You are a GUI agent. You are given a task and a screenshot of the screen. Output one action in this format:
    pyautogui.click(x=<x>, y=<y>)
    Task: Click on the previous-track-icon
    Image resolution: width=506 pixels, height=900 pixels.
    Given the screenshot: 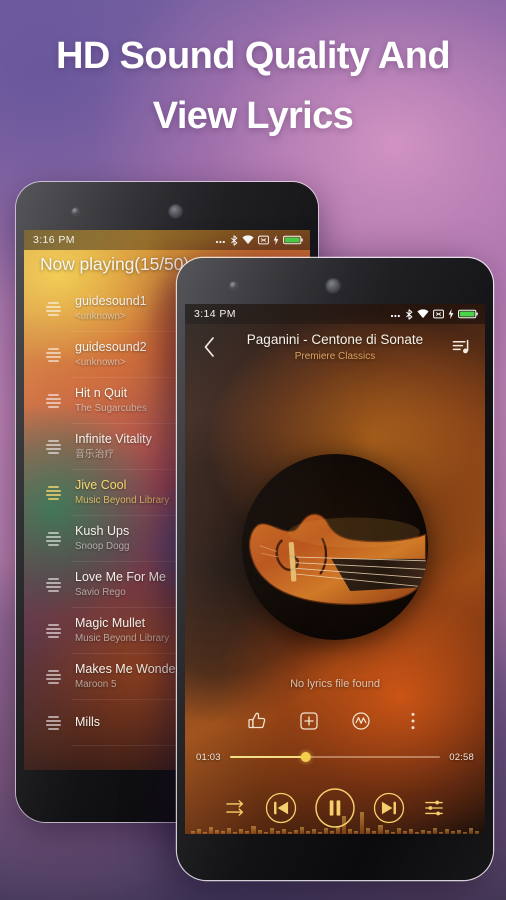 What is the action you would take?
    pyautogui.click(x=281, y=808)
    